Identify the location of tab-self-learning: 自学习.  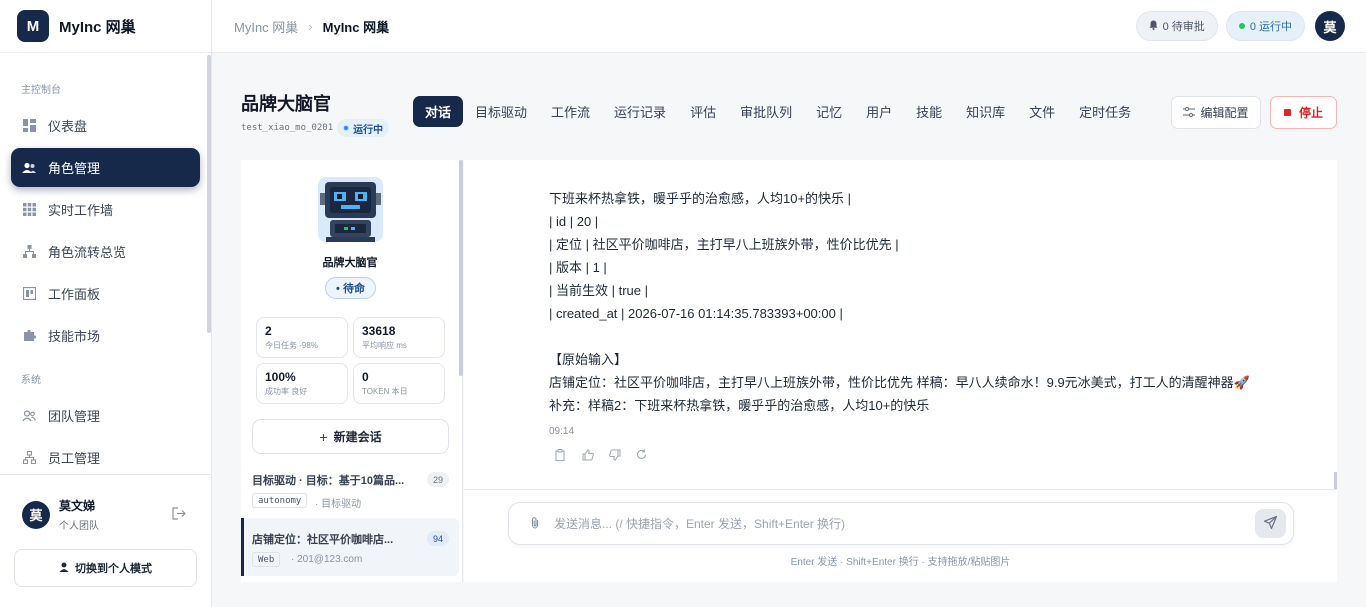
(1150, 111).